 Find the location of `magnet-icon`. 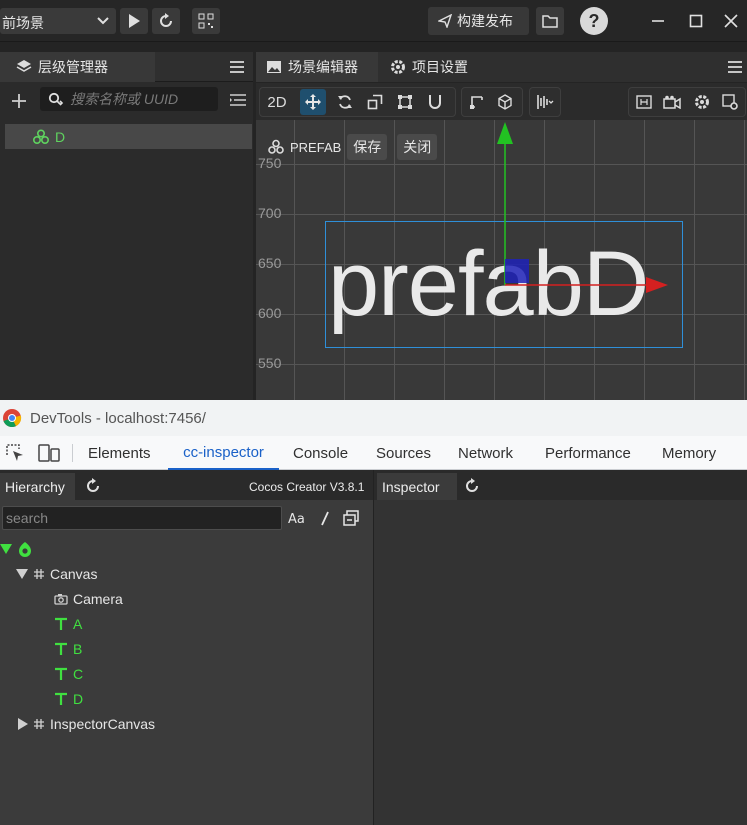

magnet-icon is located at coordinates (435, 102).